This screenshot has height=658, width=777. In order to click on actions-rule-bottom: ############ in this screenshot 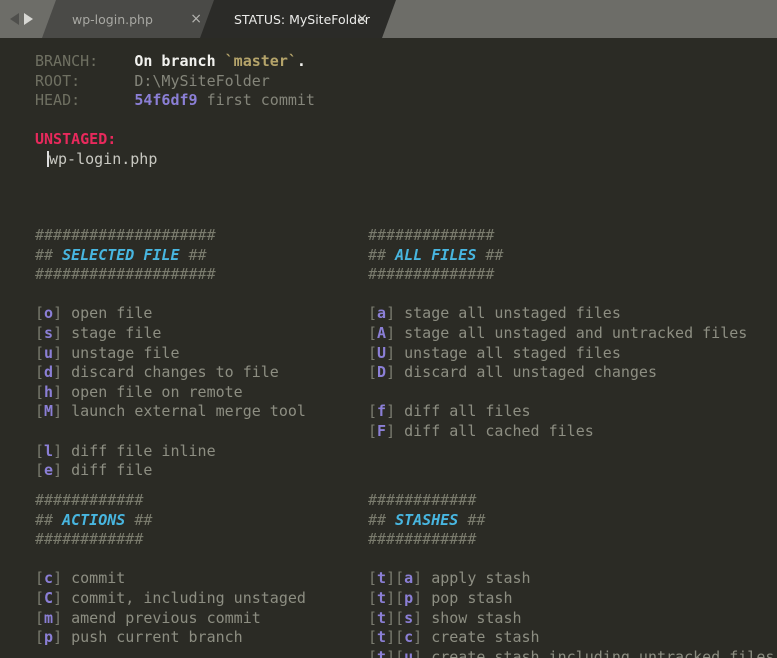, I will do `click(89, 539)`.